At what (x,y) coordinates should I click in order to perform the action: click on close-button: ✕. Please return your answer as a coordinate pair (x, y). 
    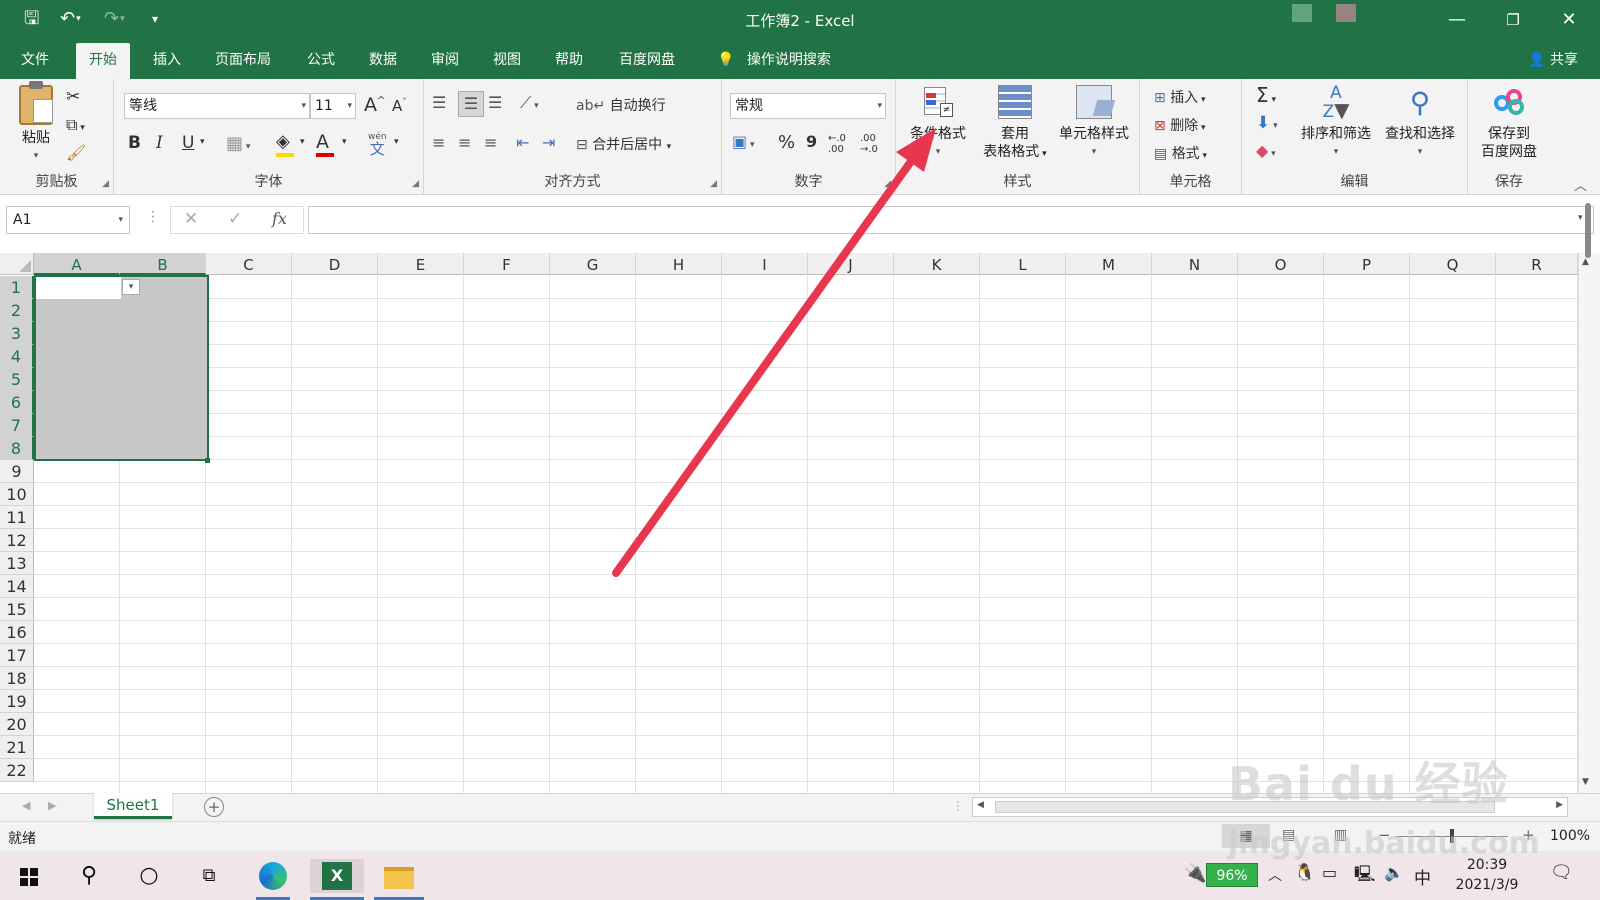
    Looking at the image, I should click on (1569, 20).